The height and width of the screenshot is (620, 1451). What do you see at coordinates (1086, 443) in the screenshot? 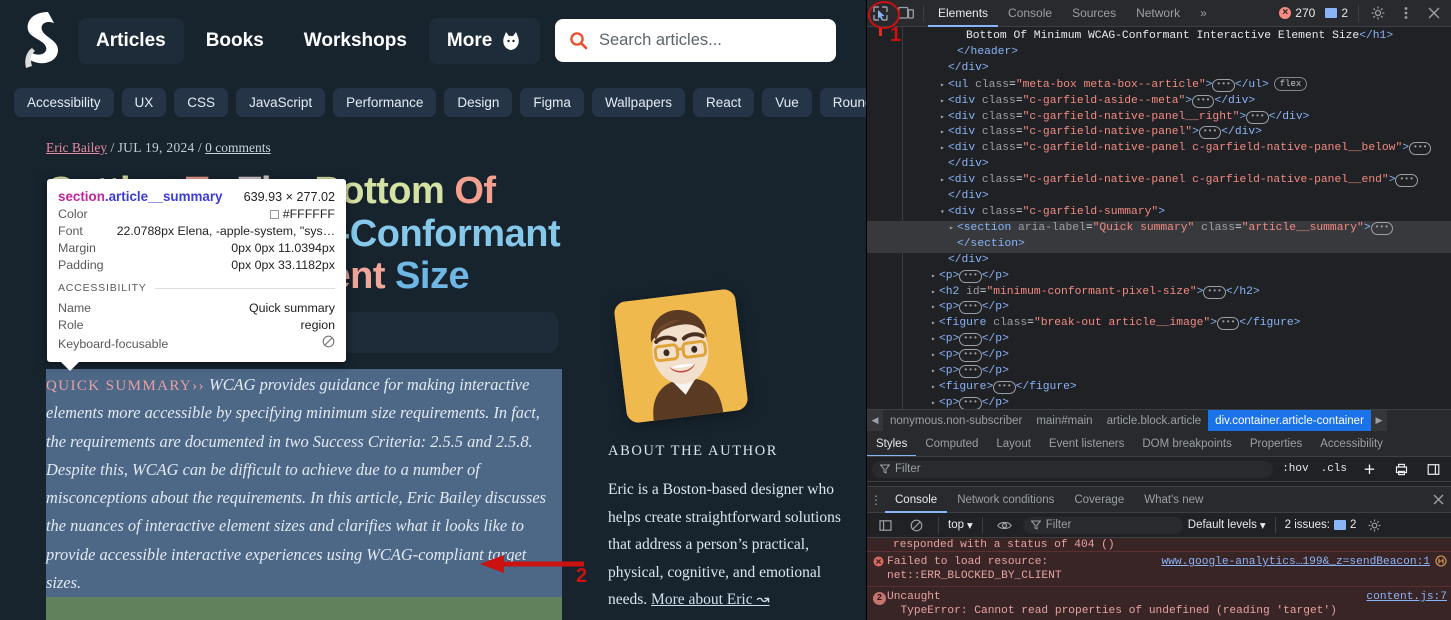
I see `tab-event-listeners: Event listeners` at bounding box center [1086, 443].